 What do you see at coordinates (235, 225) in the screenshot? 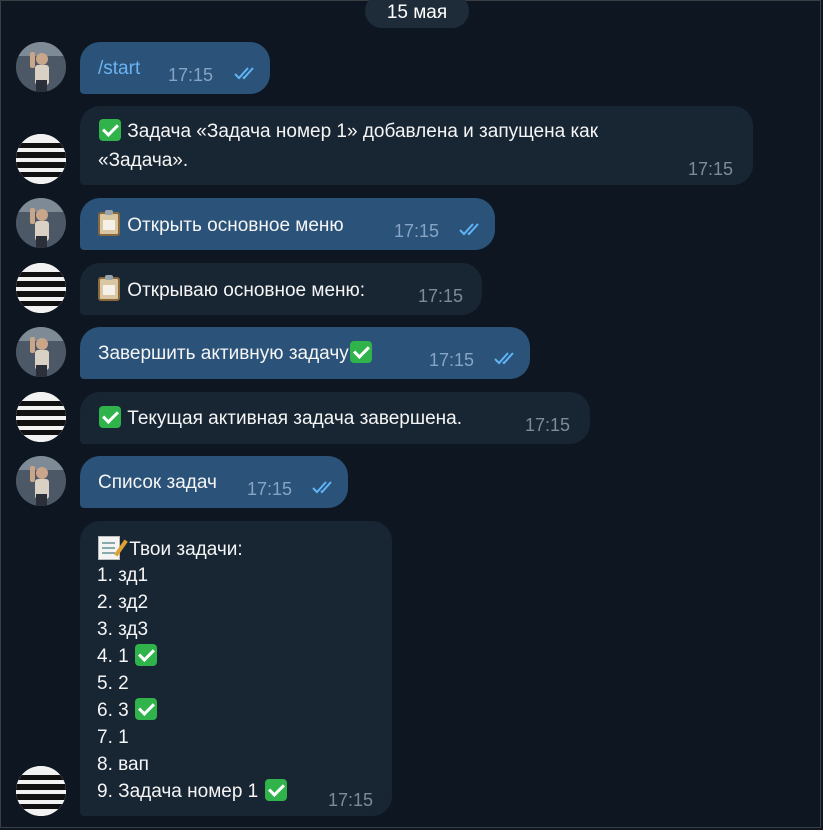
I see `message-text: Открыть основное меню` at bounding box center [235, 225].